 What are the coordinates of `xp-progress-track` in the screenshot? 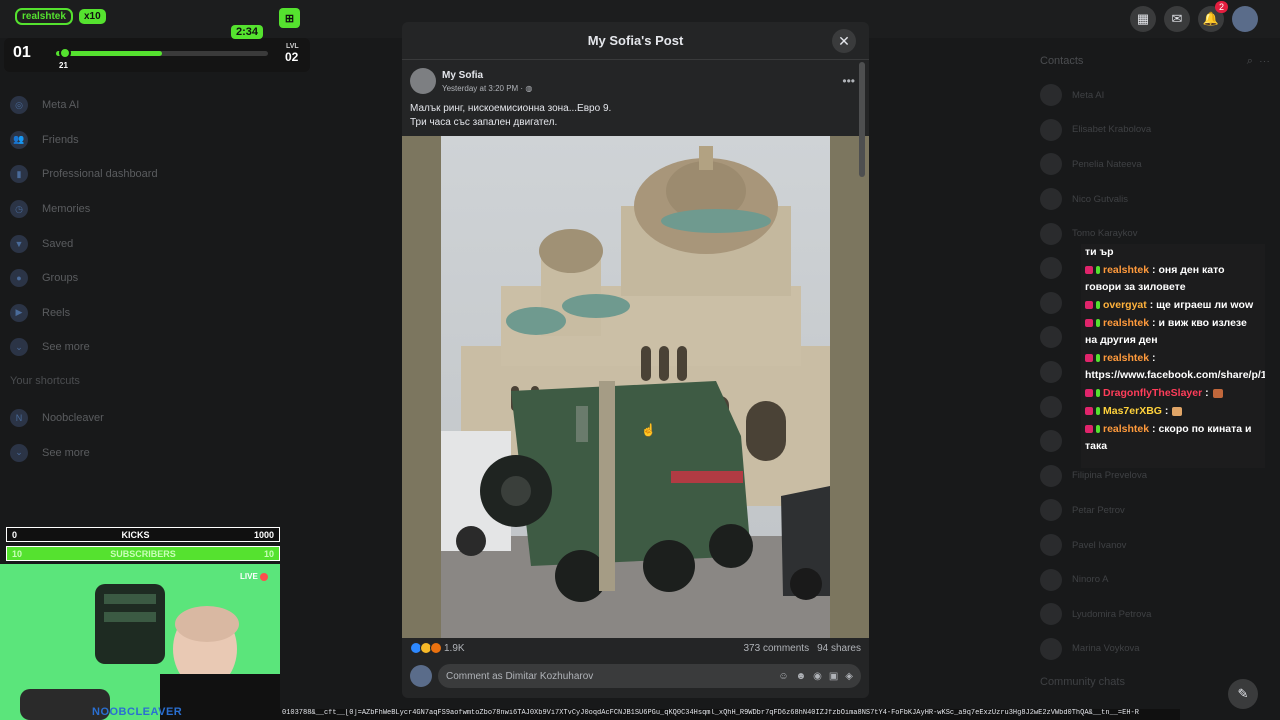 It's located at (162, 53).